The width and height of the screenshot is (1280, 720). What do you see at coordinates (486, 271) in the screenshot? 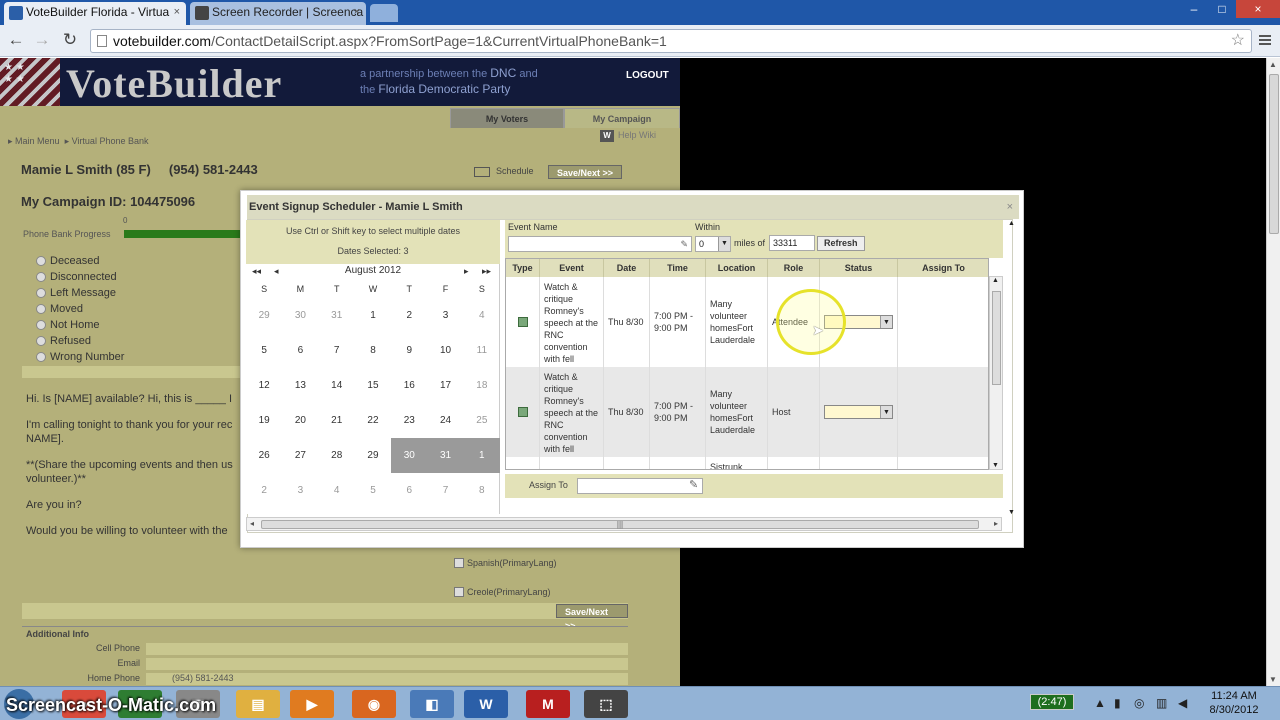
I see `next-year-icon: ▸▸` at bounding box center [486, 271].